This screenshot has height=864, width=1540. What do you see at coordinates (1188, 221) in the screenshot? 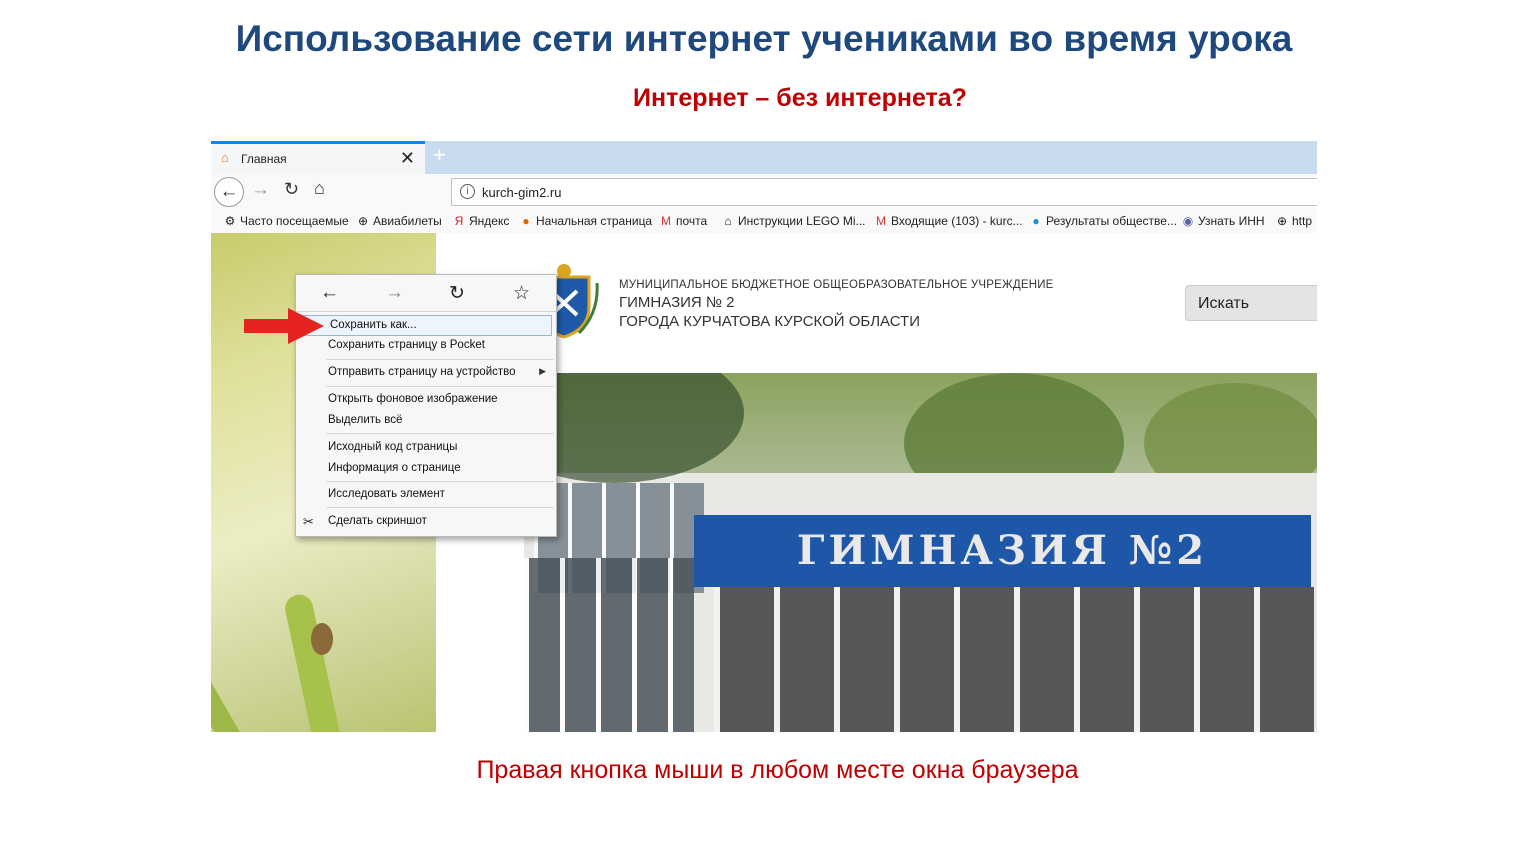
I see `emblem-icon: ◉` at bounding box center [1188, 221].